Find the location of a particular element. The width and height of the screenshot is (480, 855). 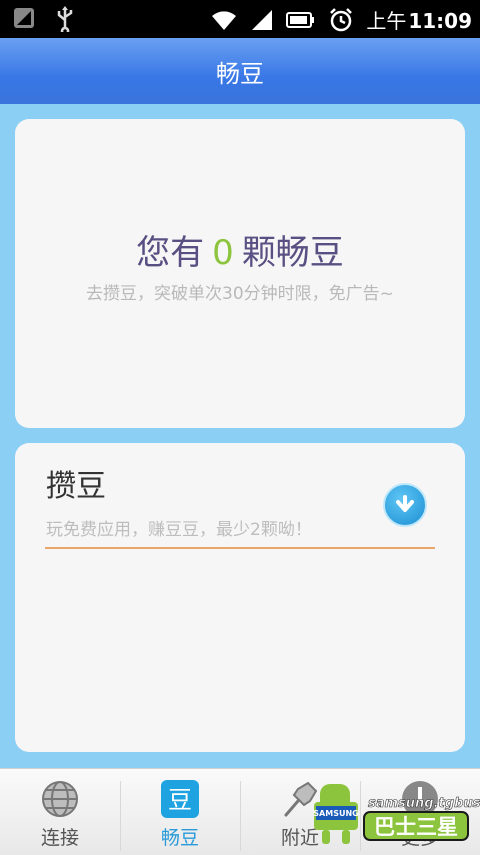

globe-icon is located at coordinates (60, 799).